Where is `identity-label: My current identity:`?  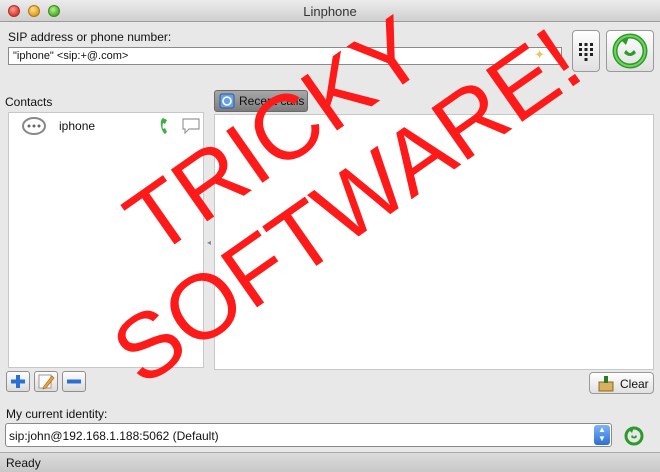
identity-label: My current identity: is located at coordinates (57, 414).